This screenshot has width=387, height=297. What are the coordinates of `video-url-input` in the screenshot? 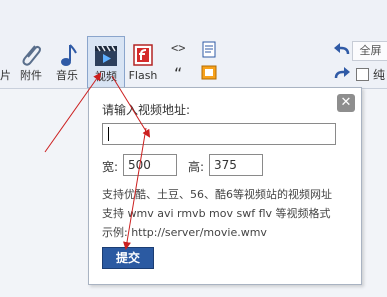 It's located at (219, 134).